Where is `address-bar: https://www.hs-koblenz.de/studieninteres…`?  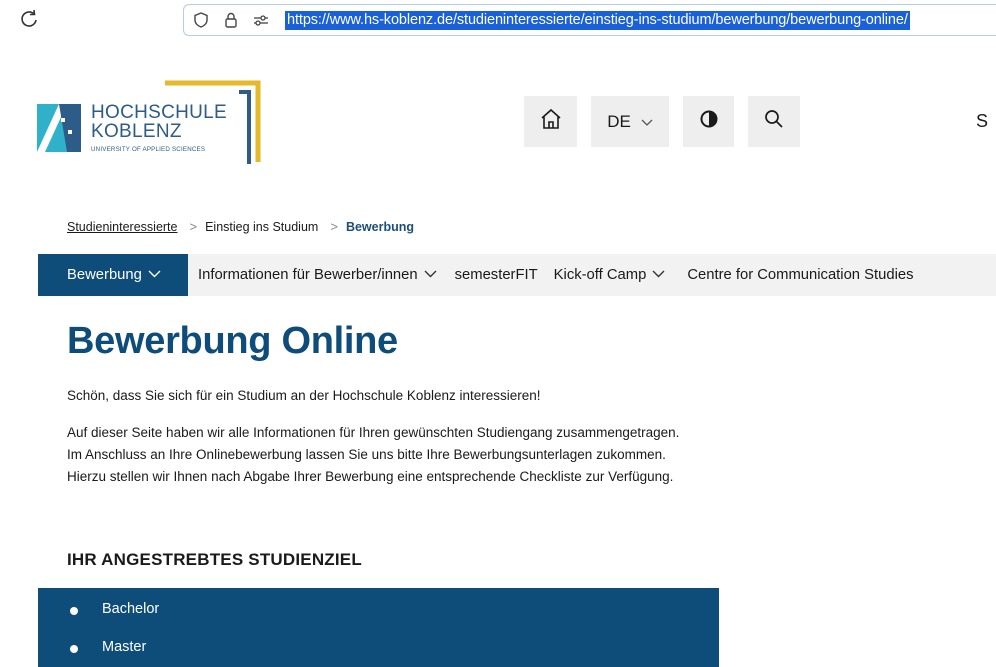 address-bar: https://www.hs-koblenz.de/studieninteres… is located at coordinates (589, 20).